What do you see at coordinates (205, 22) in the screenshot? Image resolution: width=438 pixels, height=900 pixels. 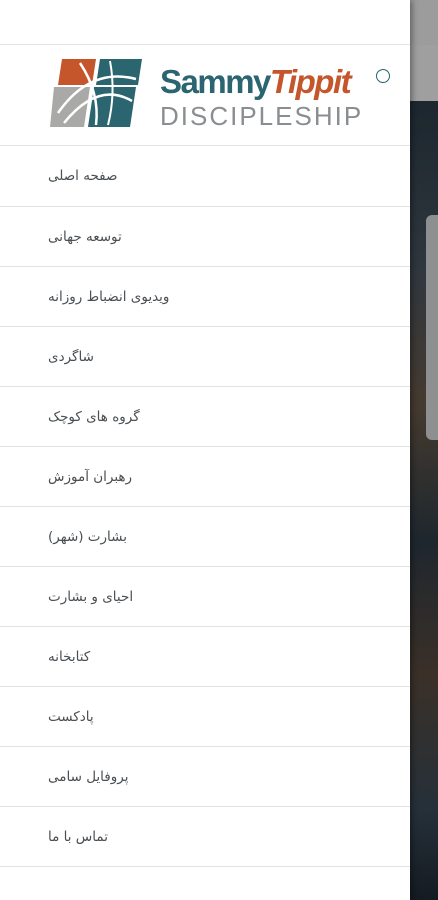 I see `drawer-top-spacer` at bounding box center [205, 22].